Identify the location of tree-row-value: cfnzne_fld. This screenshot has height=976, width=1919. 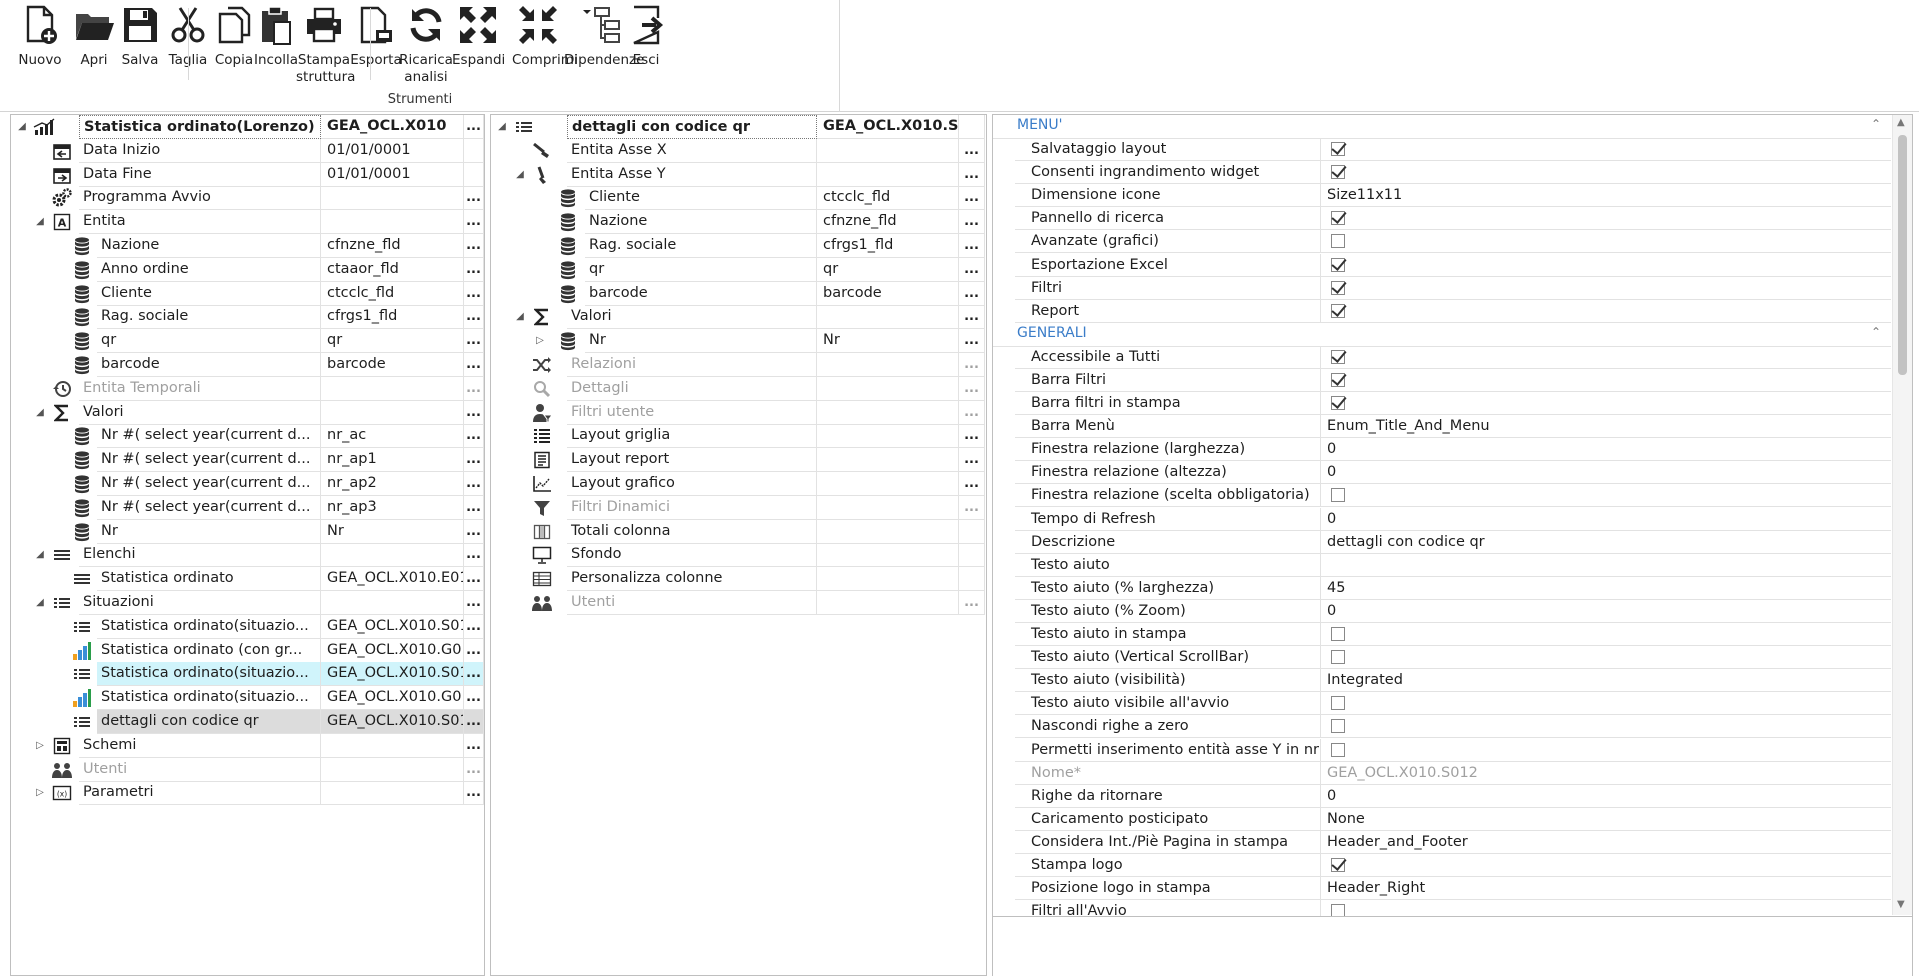
(888, 222).